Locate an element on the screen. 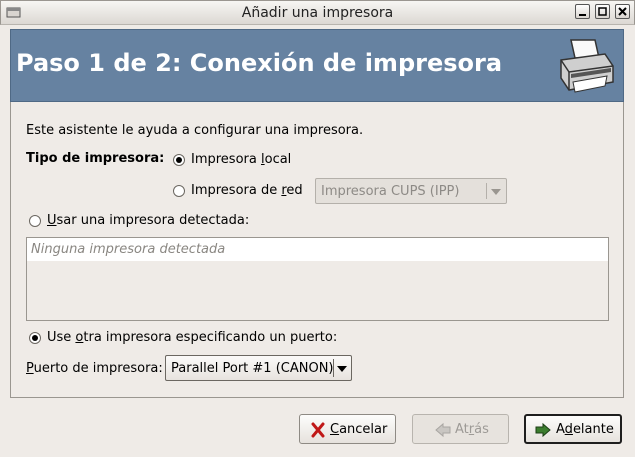 This screenshot has height=457, width=635. window-title: Añadir una impresora is located at coordinates (317, 13).